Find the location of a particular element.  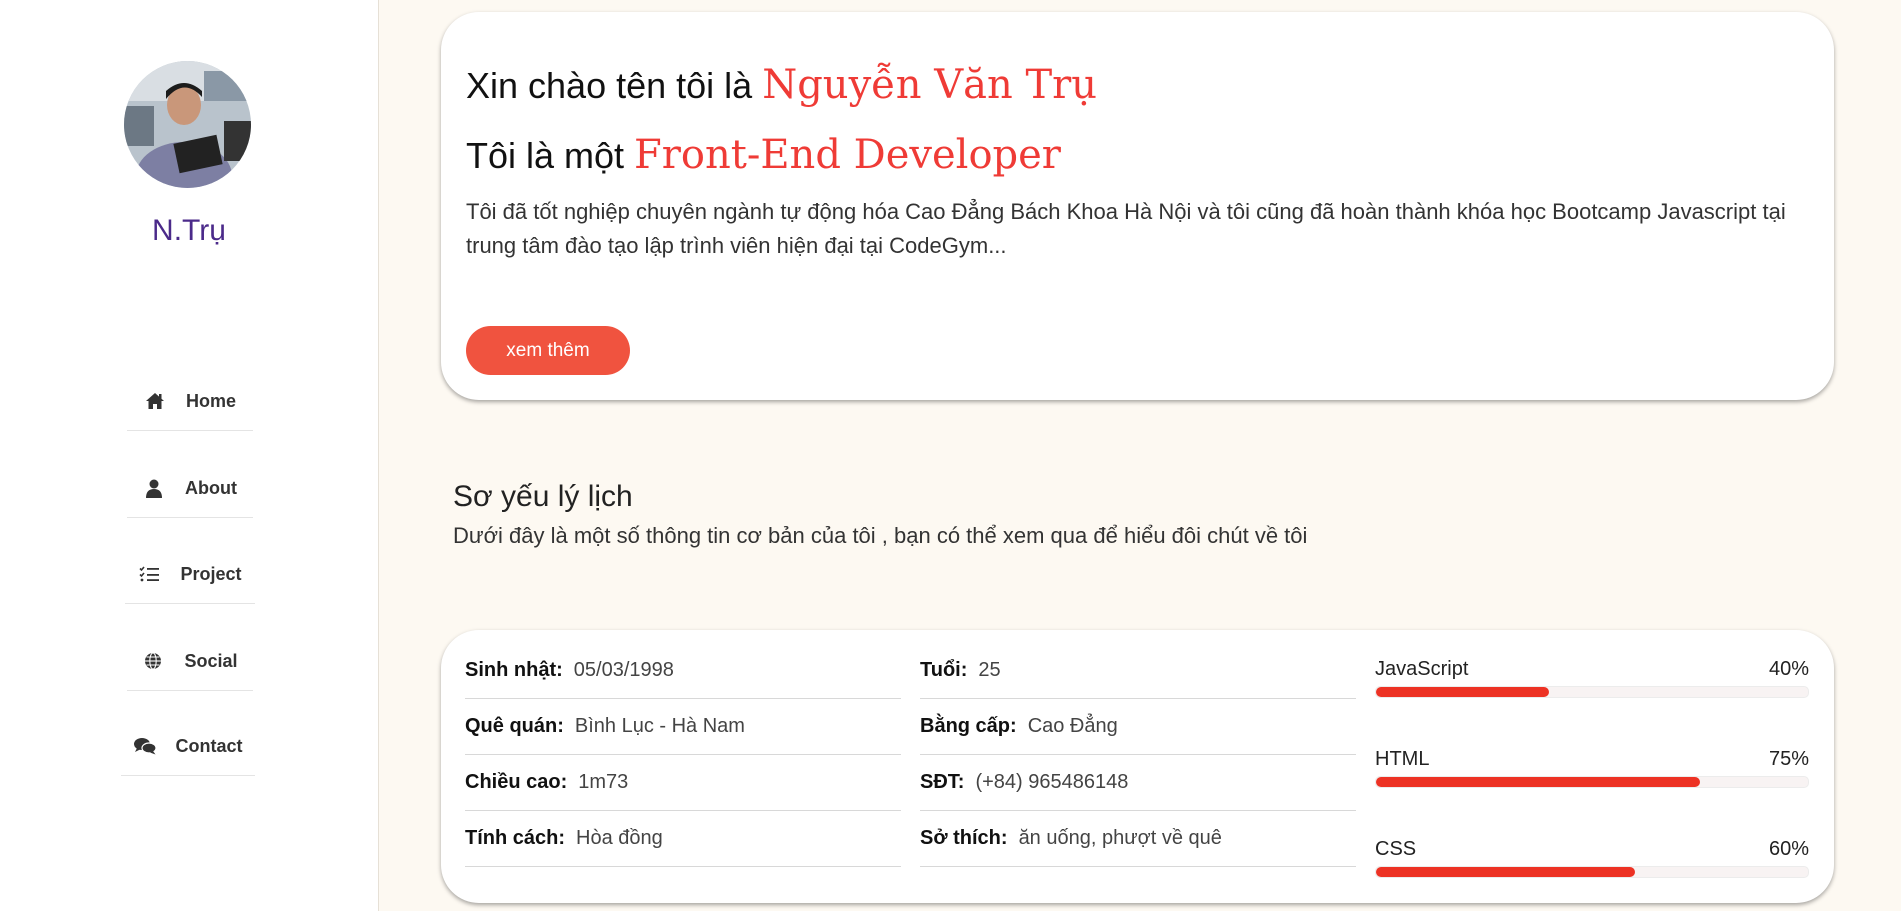

info-value: 25 is located at coordinates (989, 670).